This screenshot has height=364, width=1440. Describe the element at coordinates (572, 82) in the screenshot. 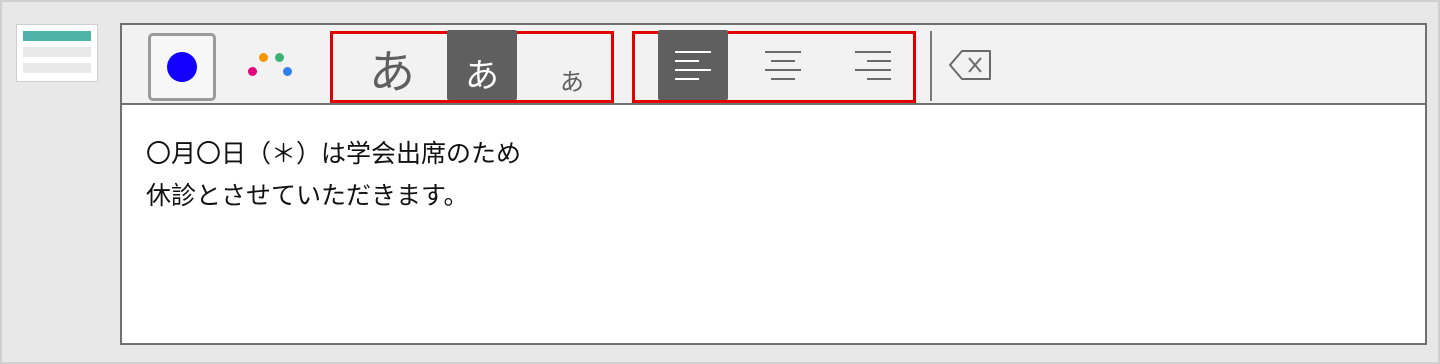

I see `text-size-small-label: あ` at that location.